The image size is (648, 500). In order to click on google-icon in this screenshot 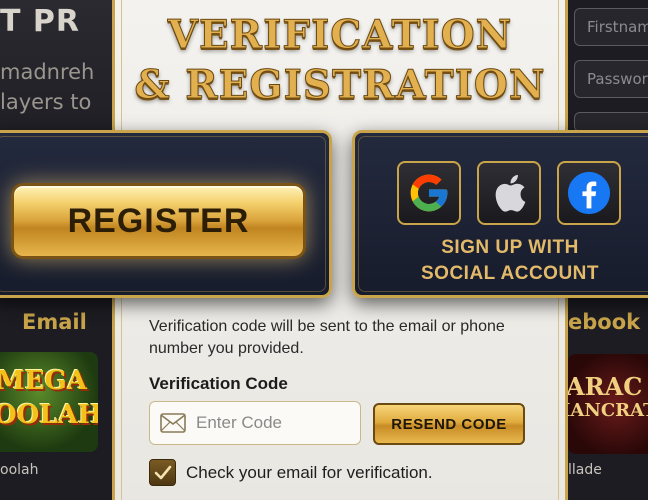, I will do `click(429, 193)`.